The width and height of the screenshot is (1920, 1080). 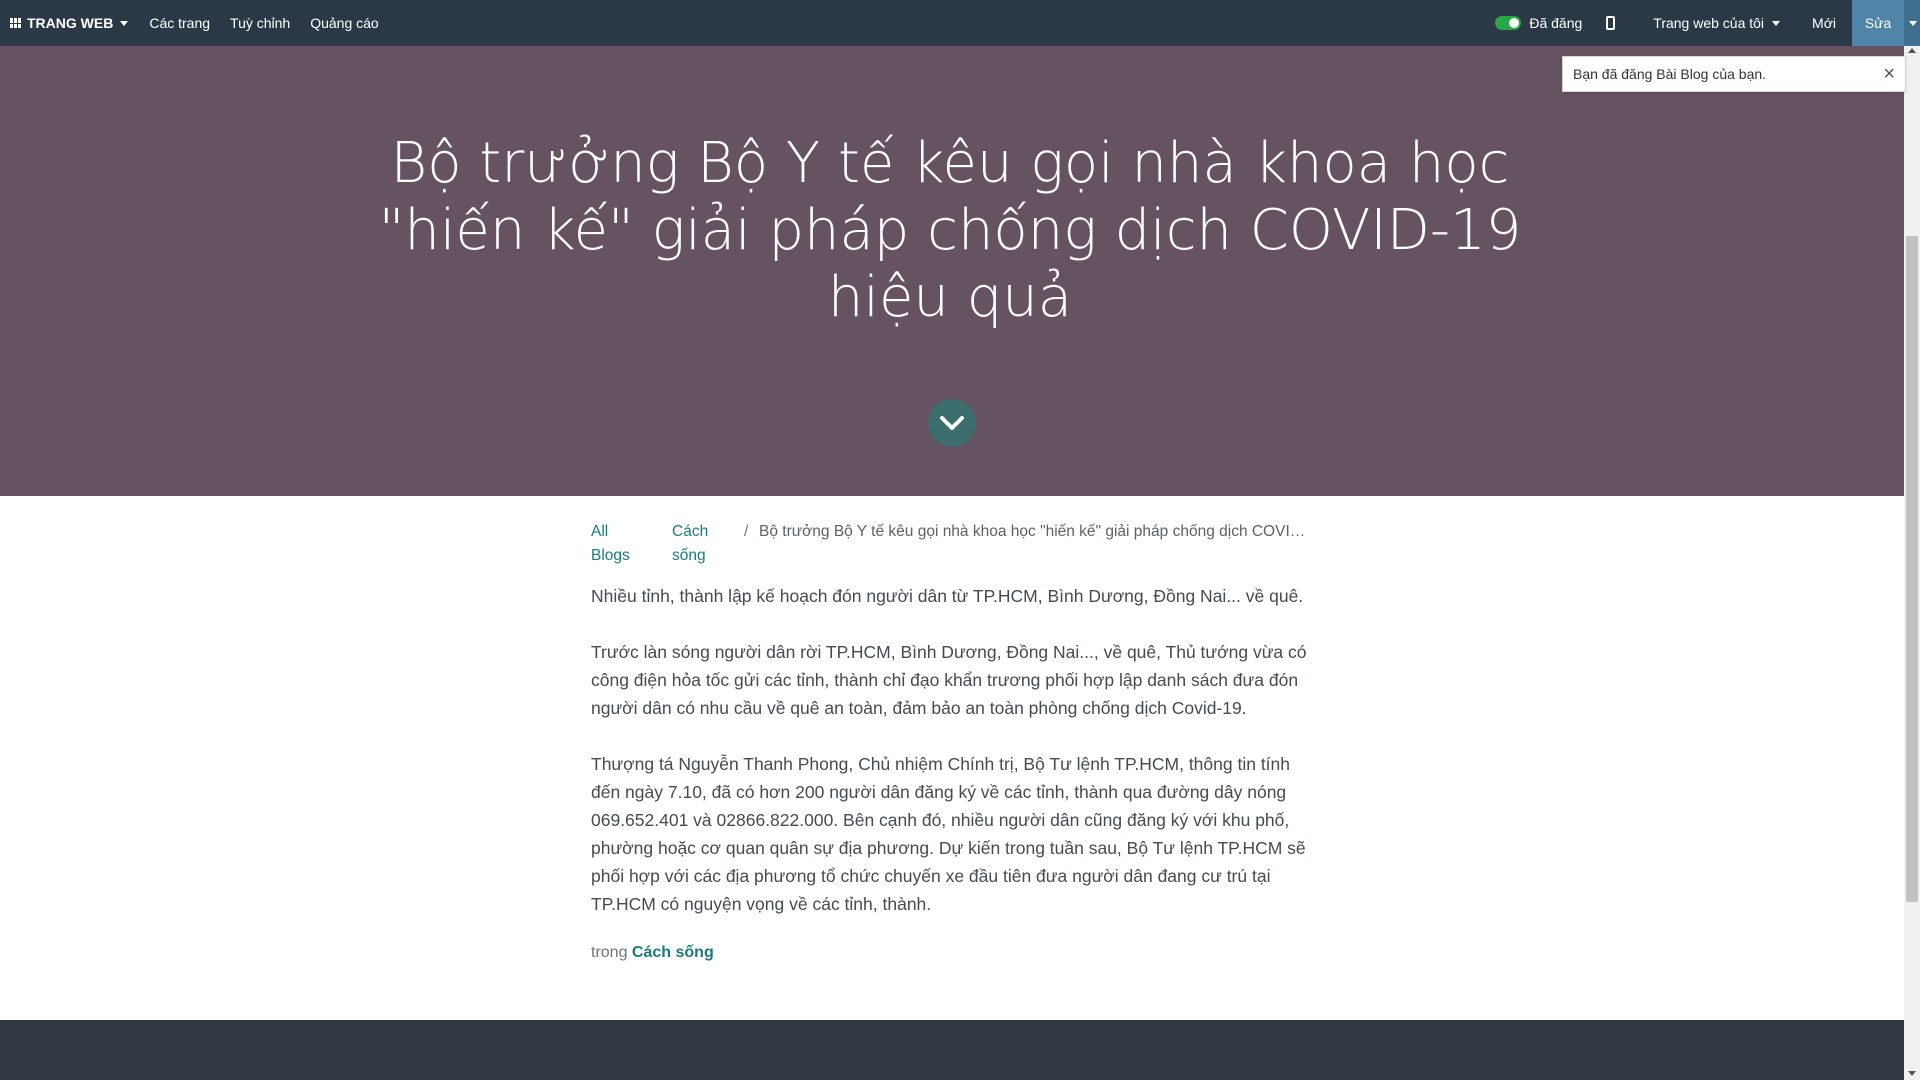 I want to click on in-label: trong, so click(x=609, y=952).